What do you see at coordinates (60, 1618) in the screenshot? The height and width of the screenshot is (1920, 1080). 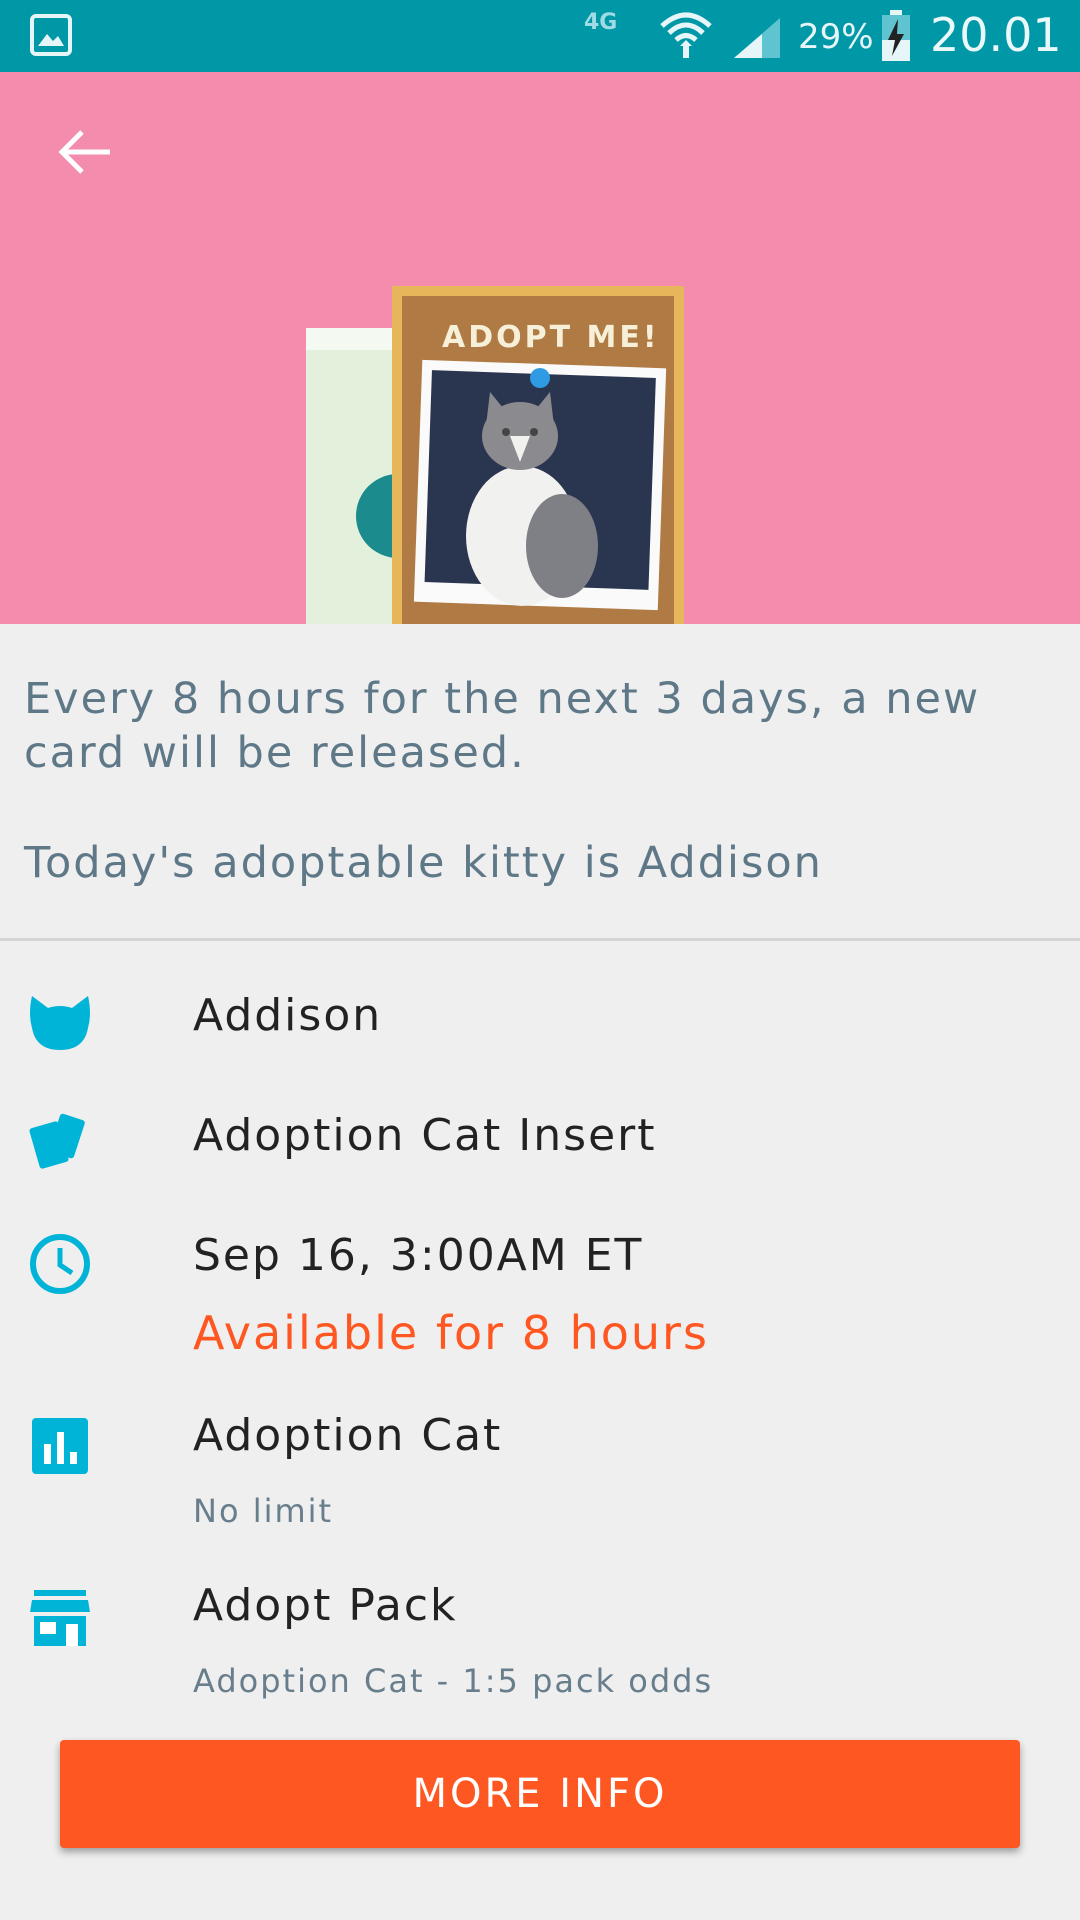 I see `store-icon` at bounding box center [60, 1618].